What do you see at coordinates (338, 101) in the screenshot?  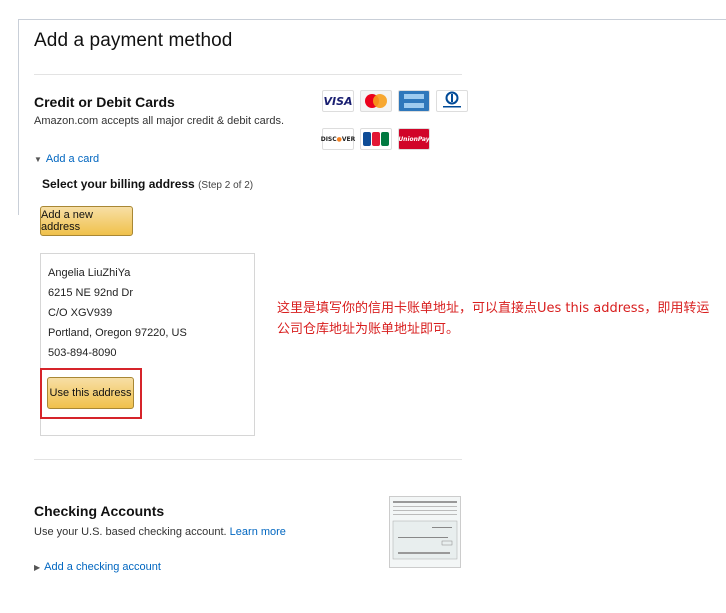 I see `visa-logo-icon: VISA` at bounding box center [338, 101].